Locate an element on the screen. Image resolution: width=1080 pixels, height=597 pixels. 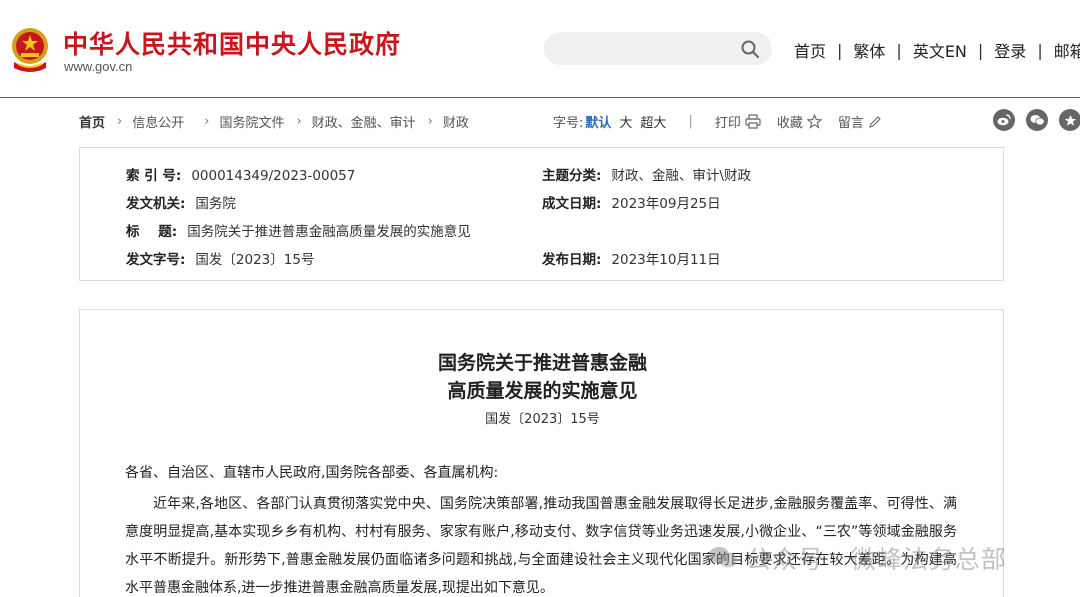
meta-date-written-key: 成文日期: is located at coordinates (572, 204).